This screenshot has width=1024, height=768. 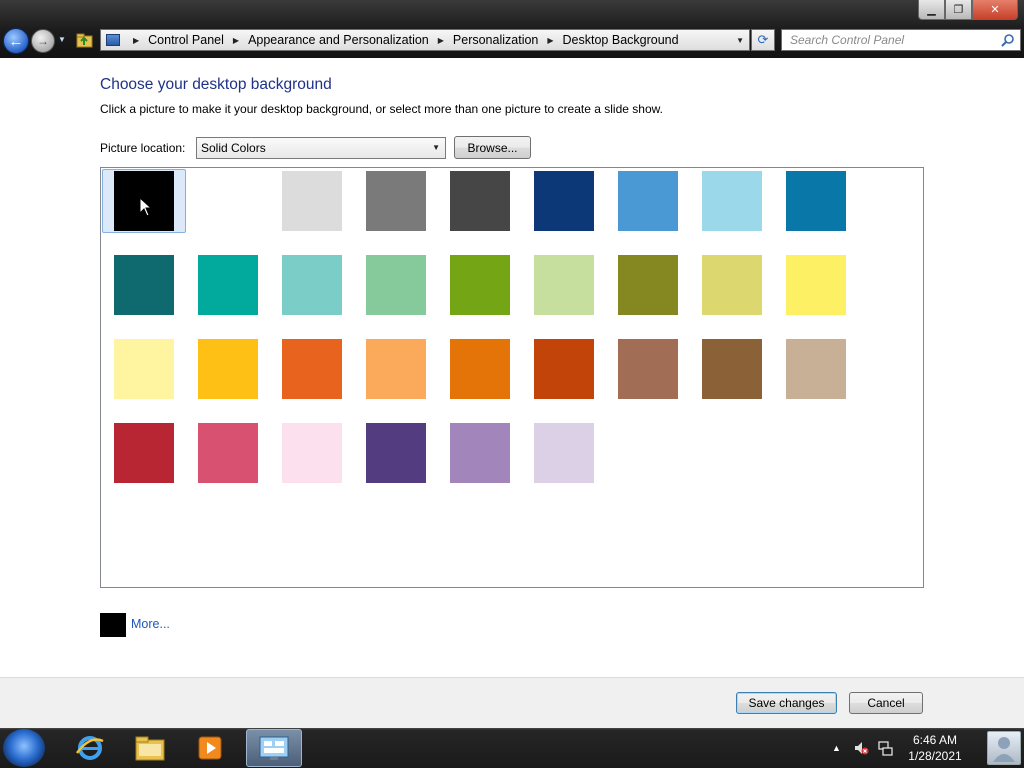 I want to click on back-arrow-icon: ←, so click(x=16, y=41).